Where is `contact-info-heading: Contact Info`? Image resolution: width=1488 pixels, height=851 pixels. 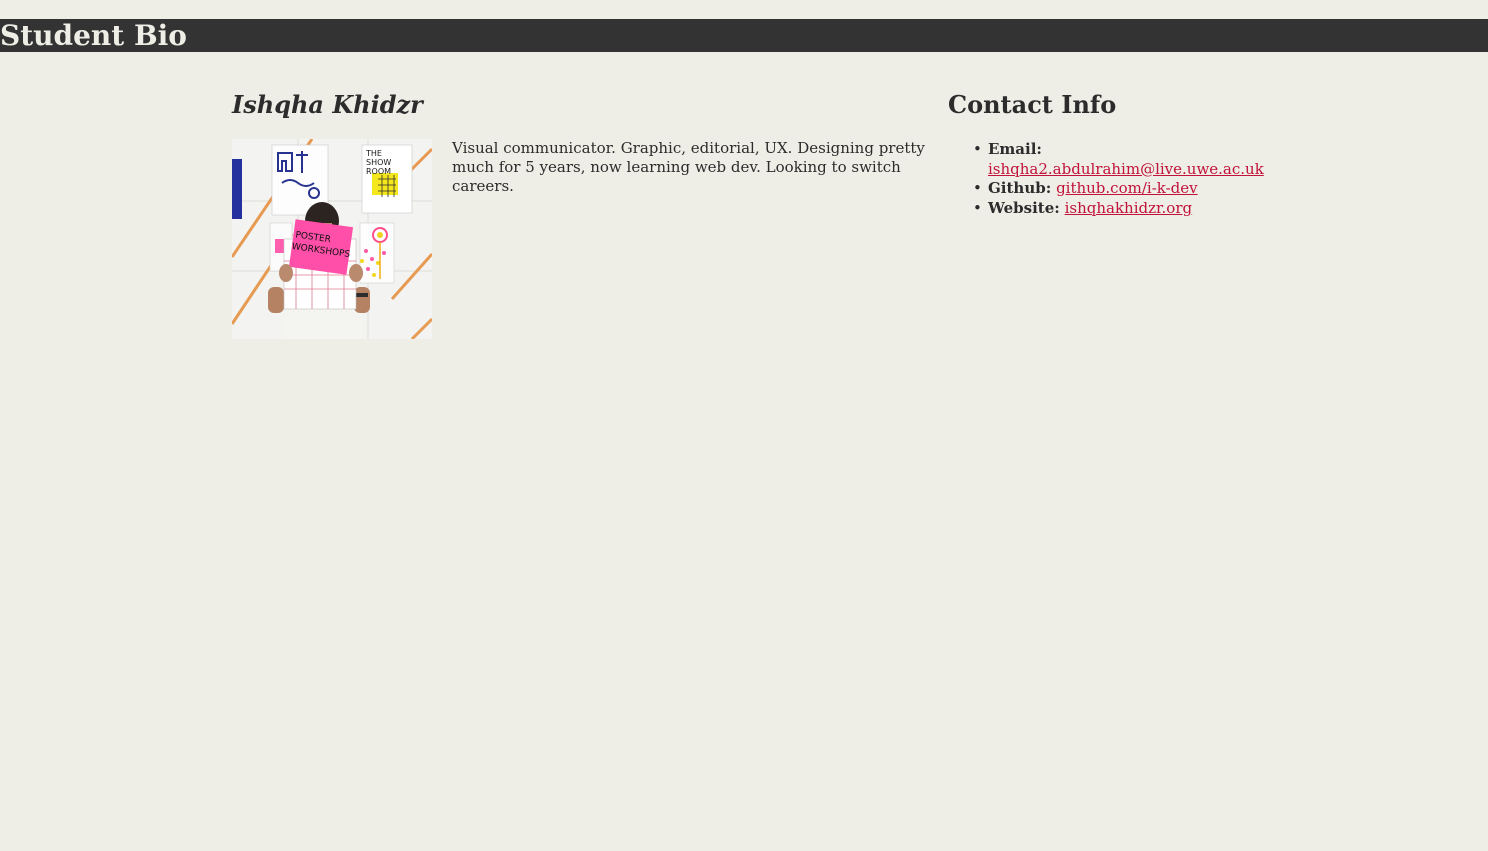
contact-info-heading: Contact Info is located at coordinates (1032, 104).